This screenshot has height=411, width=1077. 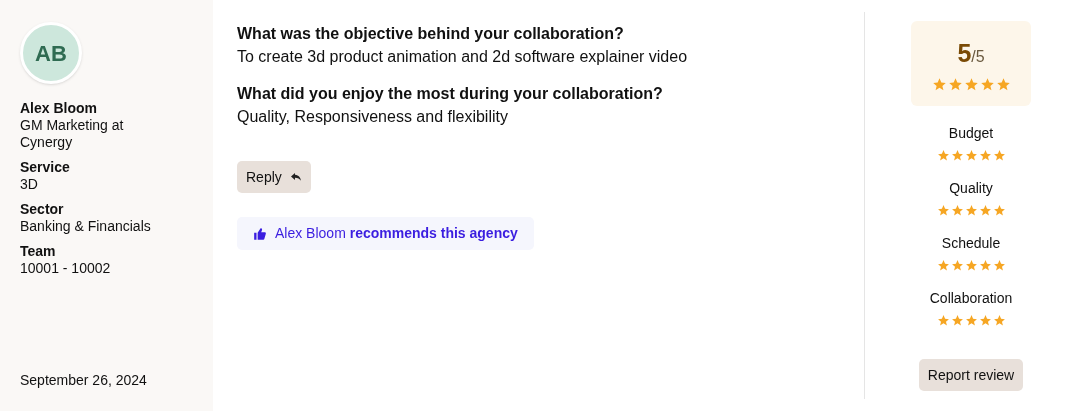 What do you see at coordinates (42, 209) in the screenshot?
I see `detail-label: Sector` at bounding box center [42, 209].